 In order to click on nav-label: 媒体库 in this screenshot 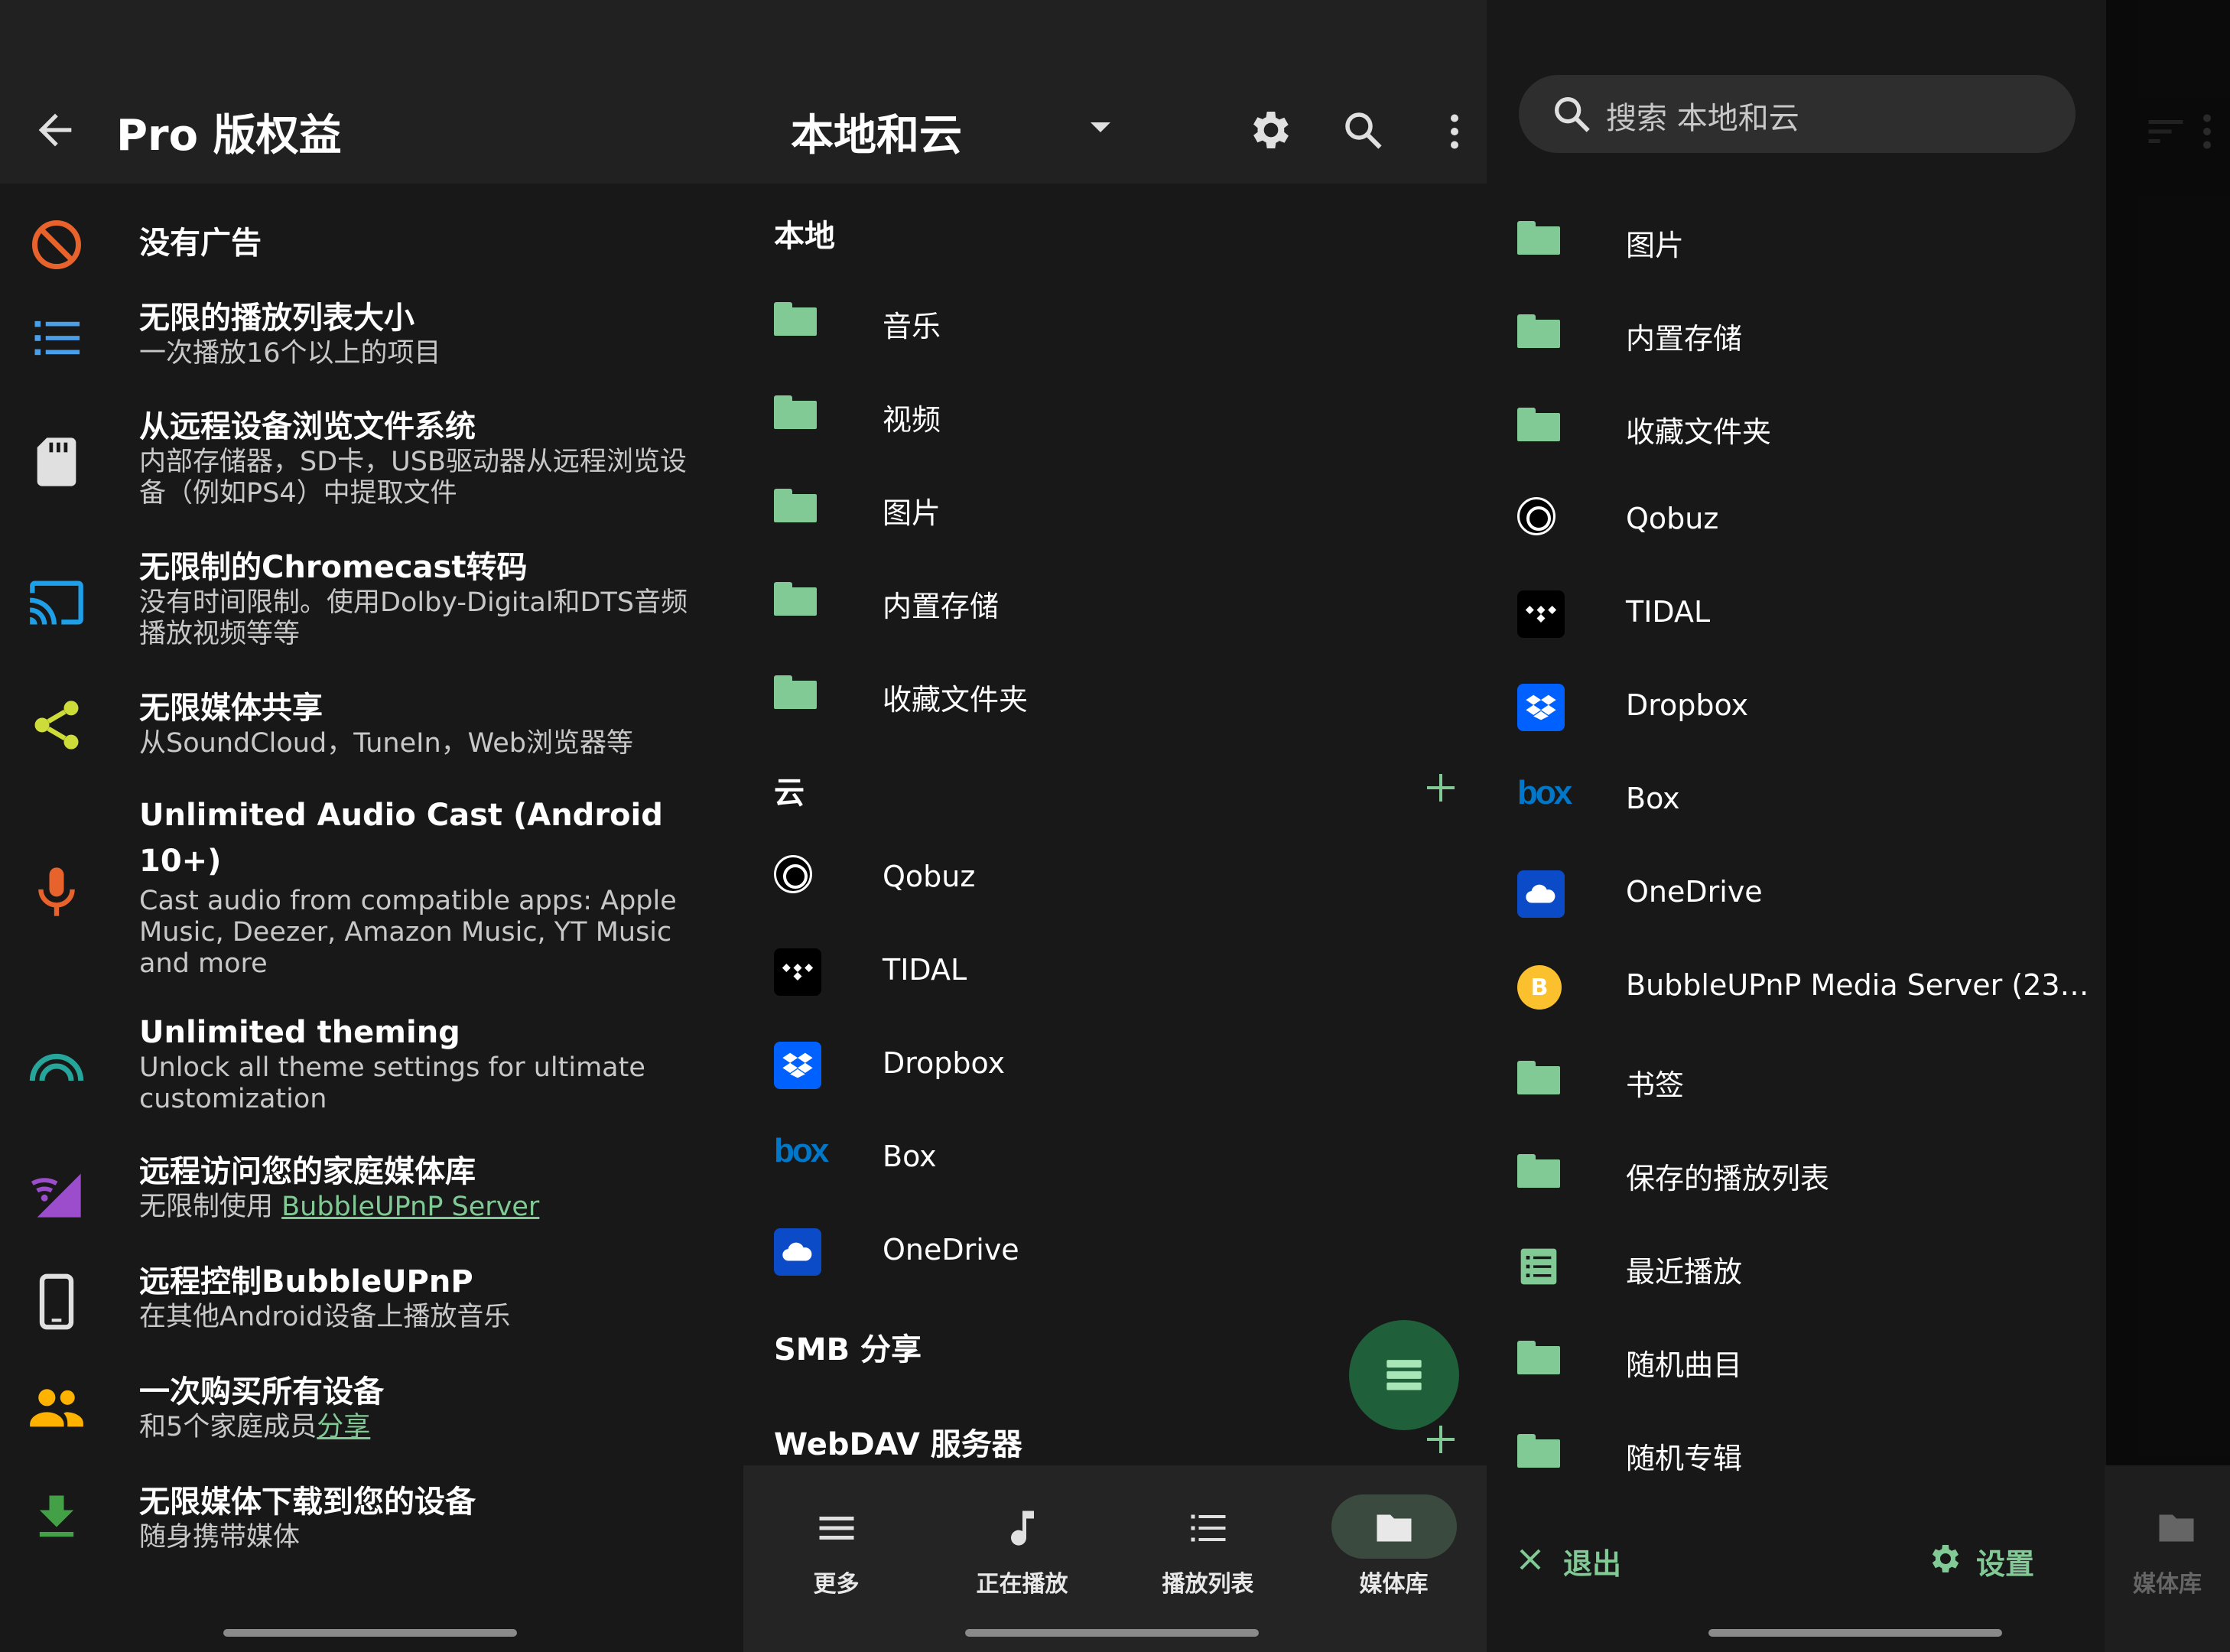, I will do `click(1394, 1585)`.